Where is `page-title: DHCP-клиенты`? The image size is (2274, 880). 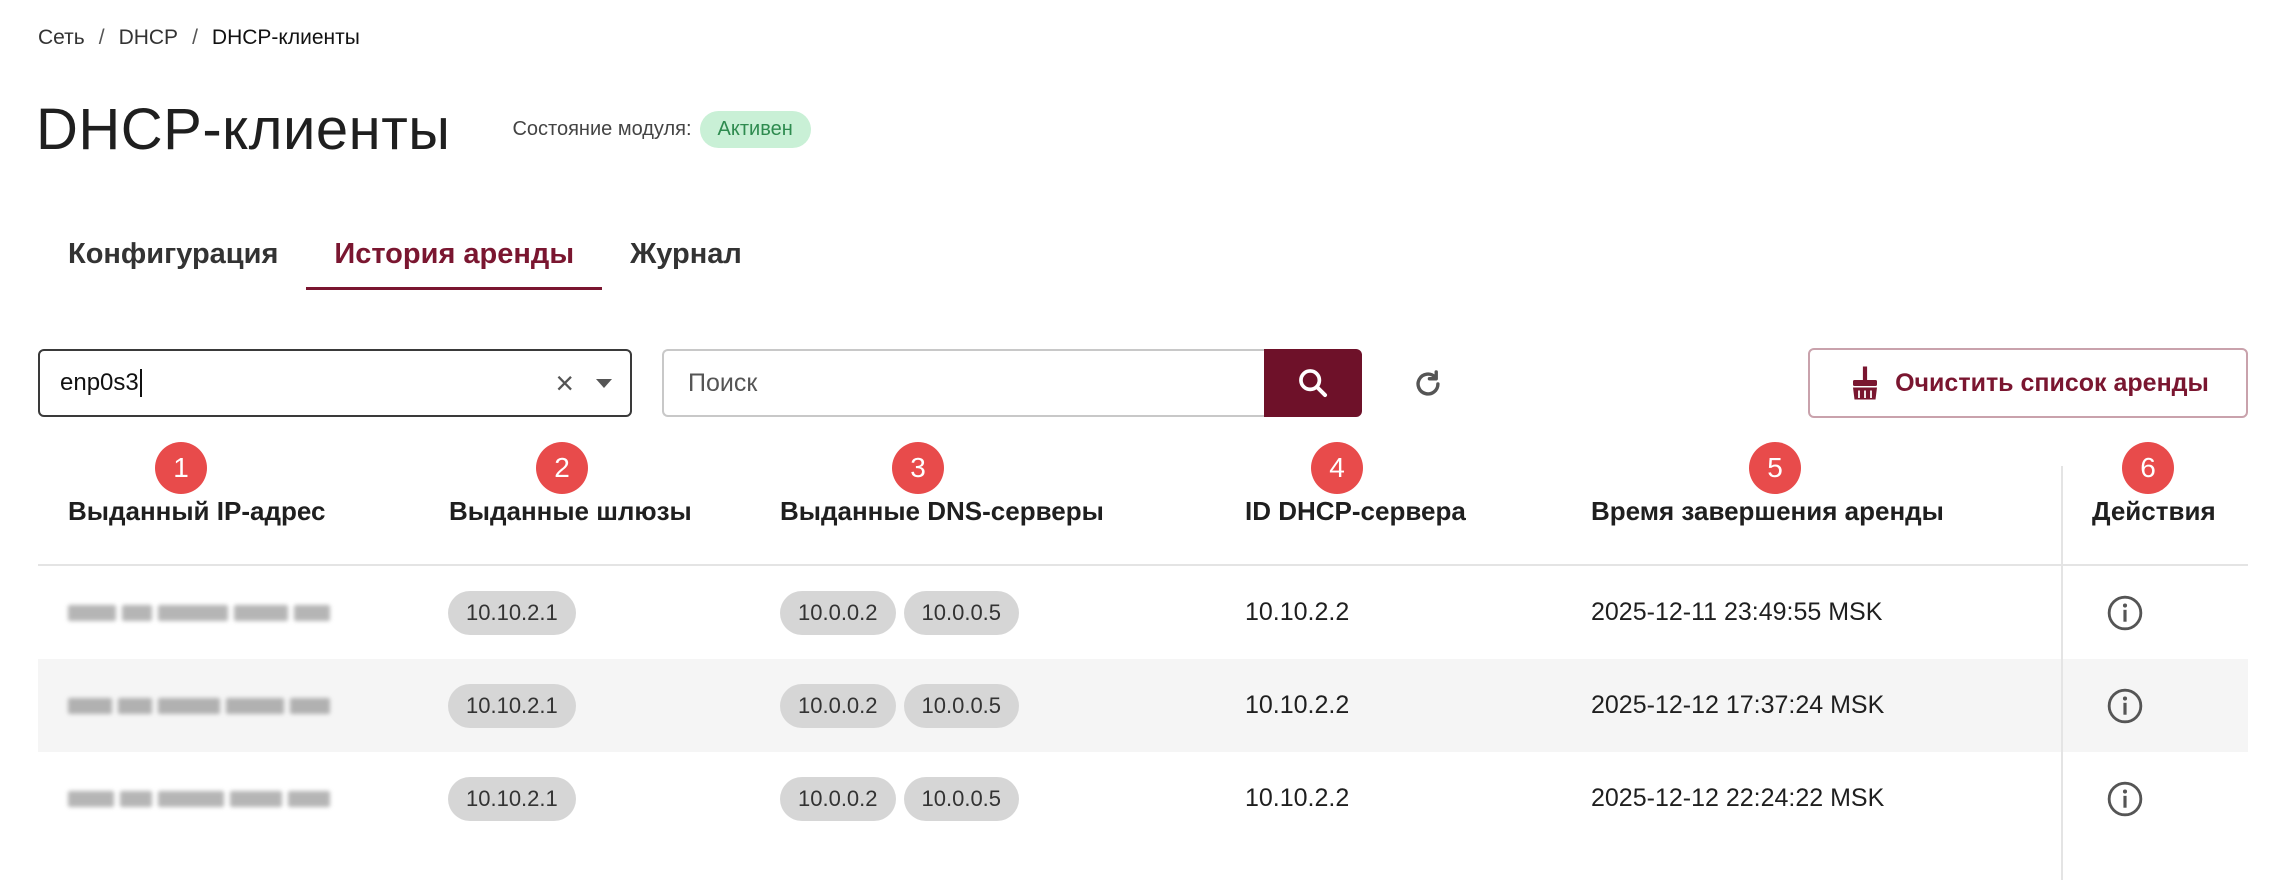
page-title: DHCP-клиенты is located at coordinates (243, 129).